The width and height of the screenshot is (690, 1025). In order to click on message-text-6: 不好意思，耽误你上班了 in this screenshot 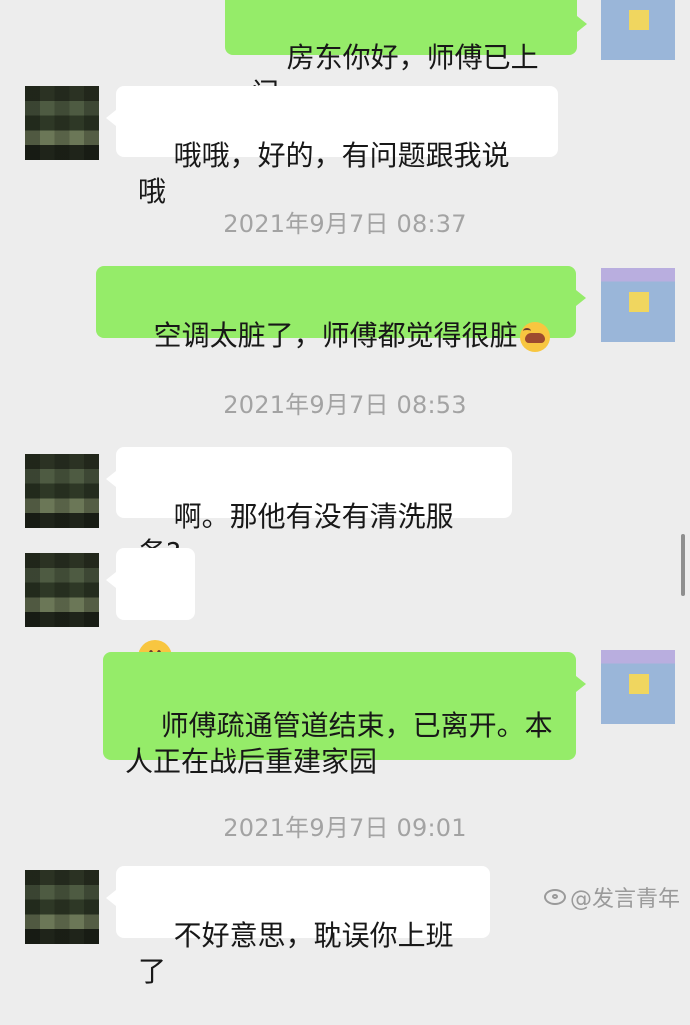, I will do `click(296, 953)`.